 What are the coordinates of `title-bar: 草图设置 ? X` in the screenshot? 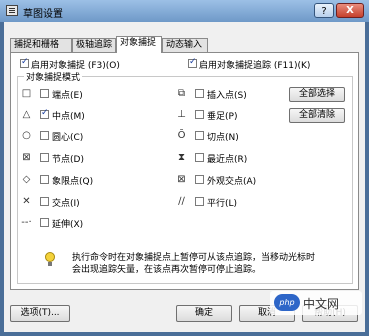 It's located at (184, 11).